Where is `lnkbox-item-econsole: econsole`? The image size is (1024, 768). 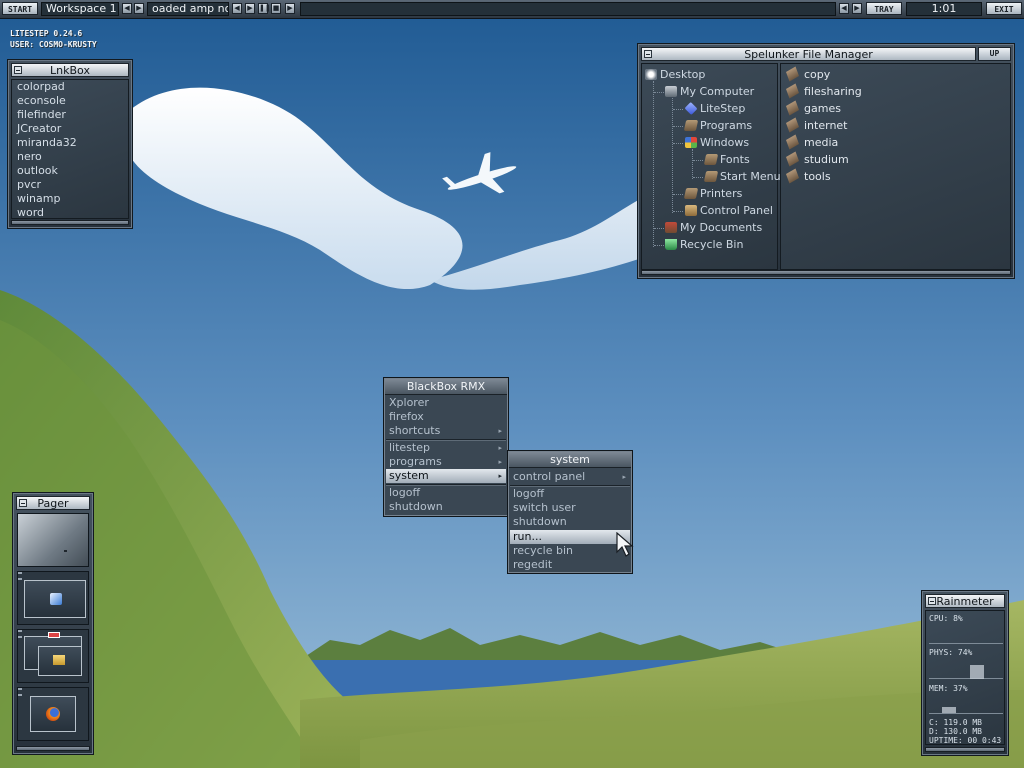 lnkbox-item-econsole: econsole is located at coordinates (70, 101).